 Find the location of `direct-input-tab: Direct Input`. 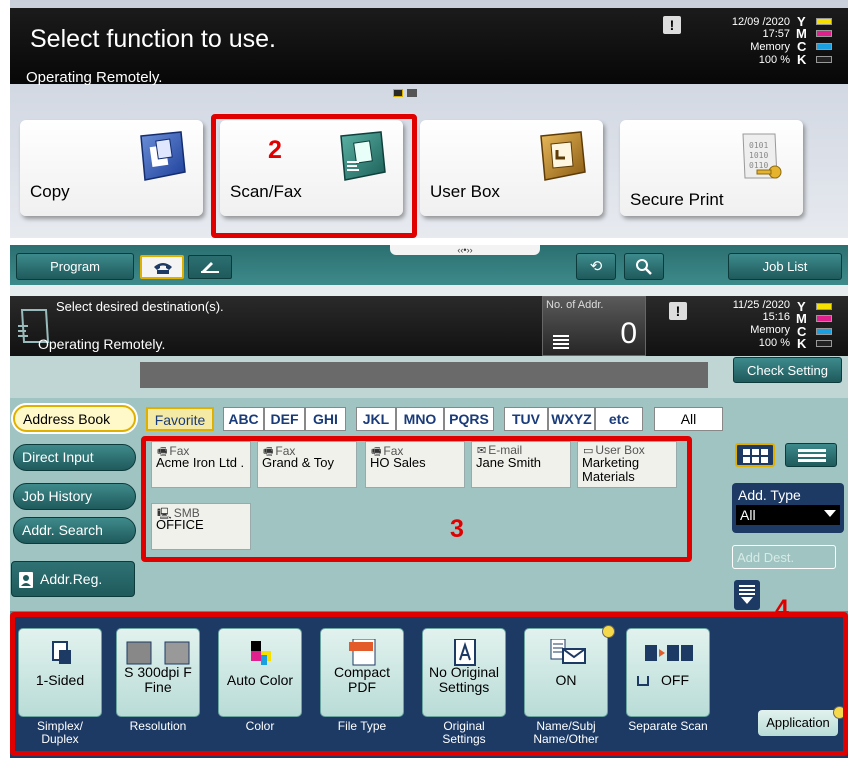

direct-input-tab: Direct Input is located at coordinates (74, 457).